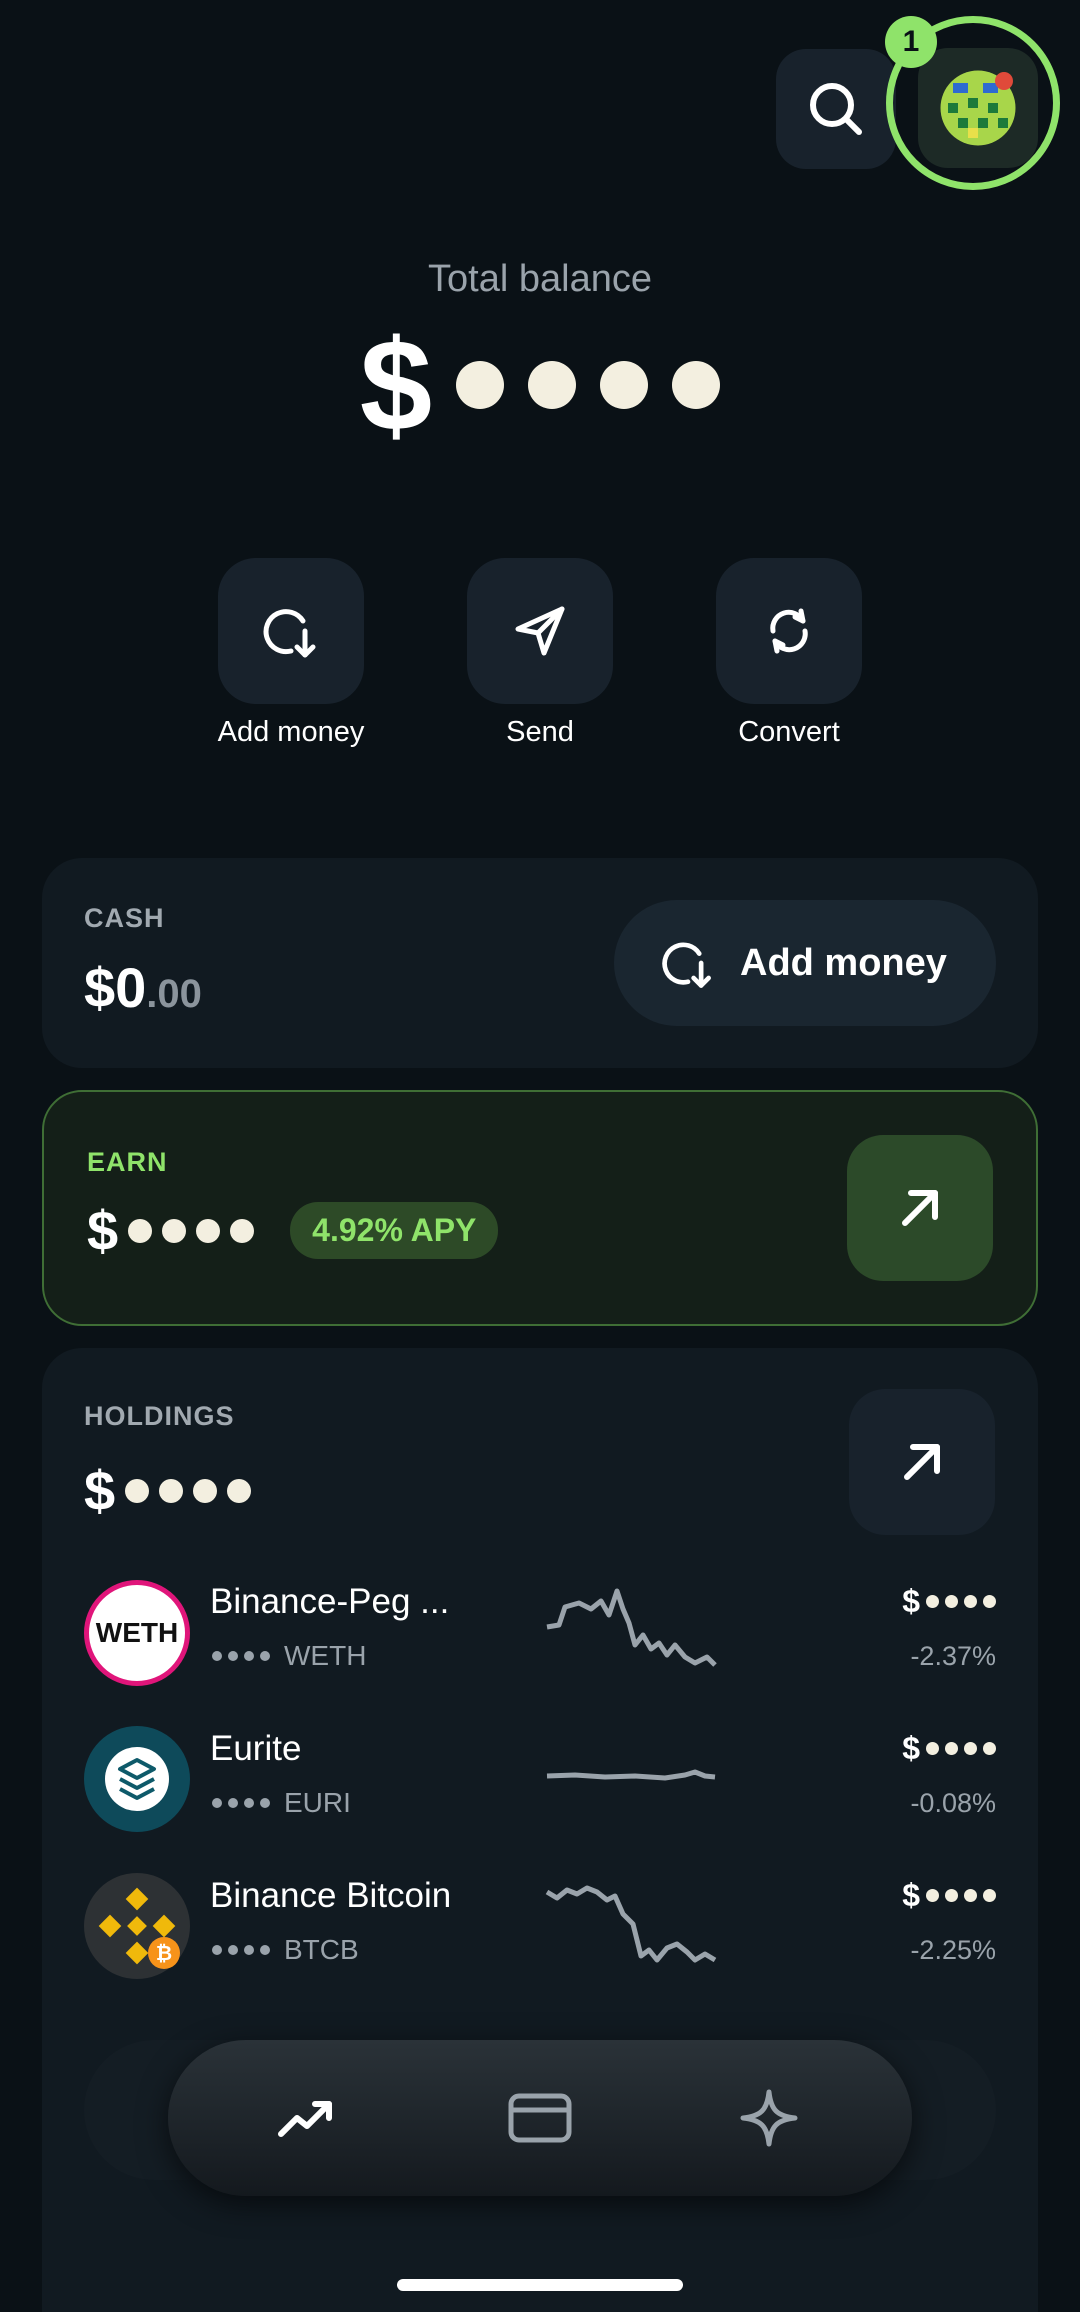  I want to click on cash-amount-whole: $0, so click(115, 987).